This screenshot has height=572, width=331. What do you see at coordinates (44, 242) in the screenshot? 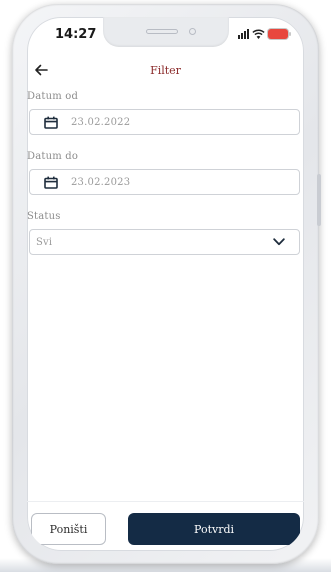
I see `status-selected-value: Svi` at bounding box center [44, 242].